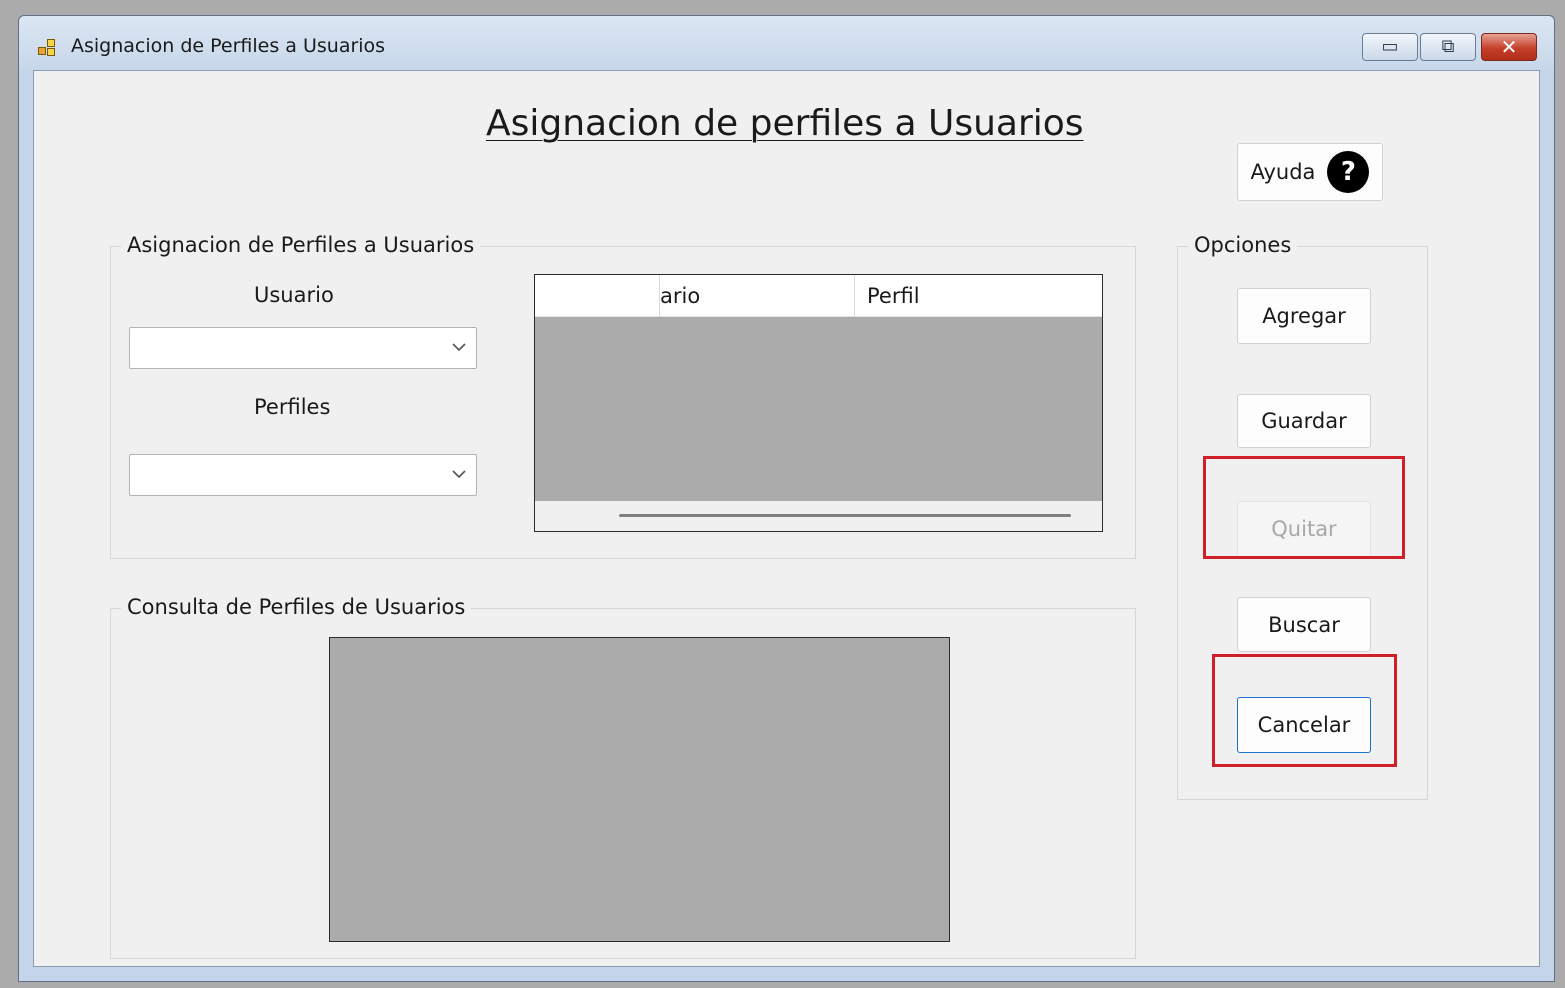 This screenshot has width=1565, height=988. I want to click on close-icon: ✕, so click(1509, 47).